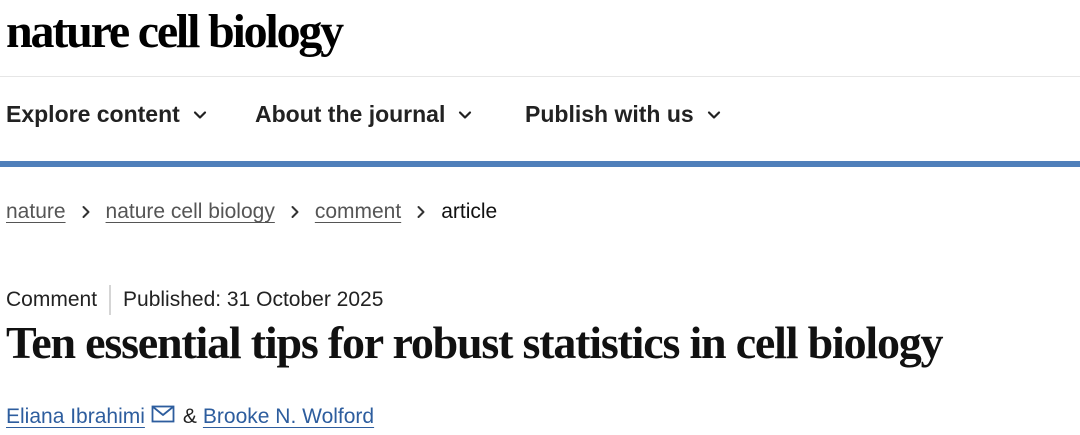  What do you see at coordinates (52, 299) in the screenshot?
I see `article-type: Comment` at bounding box center [52, 299].